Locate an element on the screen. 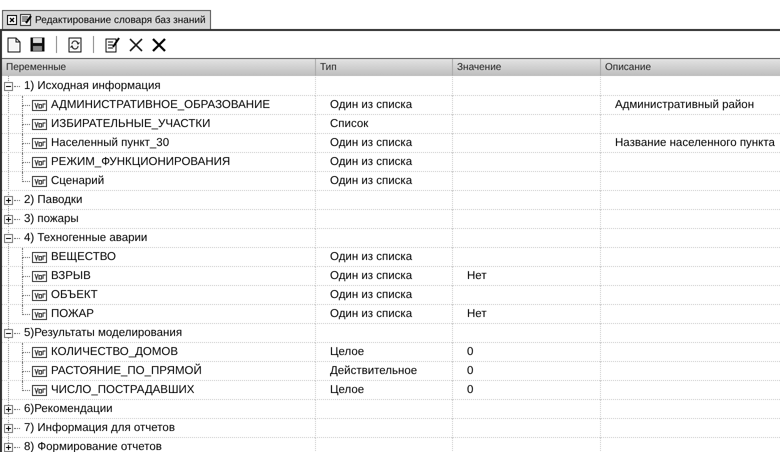 The width and height of the screenshot is (780, 452). description-cell: Название населенного пункта is located at coordinates (690, 143).